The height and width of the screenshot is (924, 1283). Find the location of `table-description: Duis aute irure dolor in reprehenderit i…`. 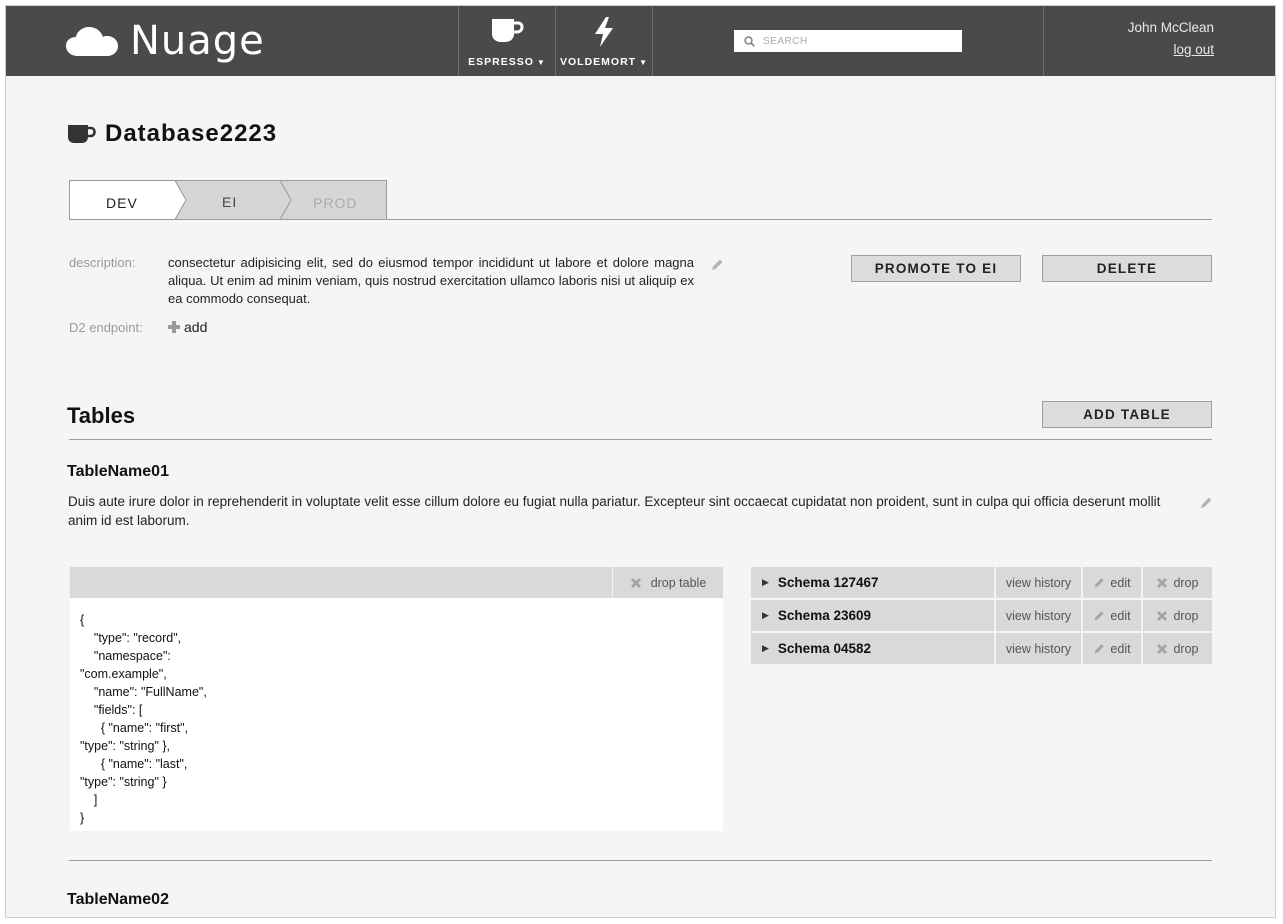

table-description: Duis aute irure dolor in reprehenderit i… is located at coordinates (614, 511).